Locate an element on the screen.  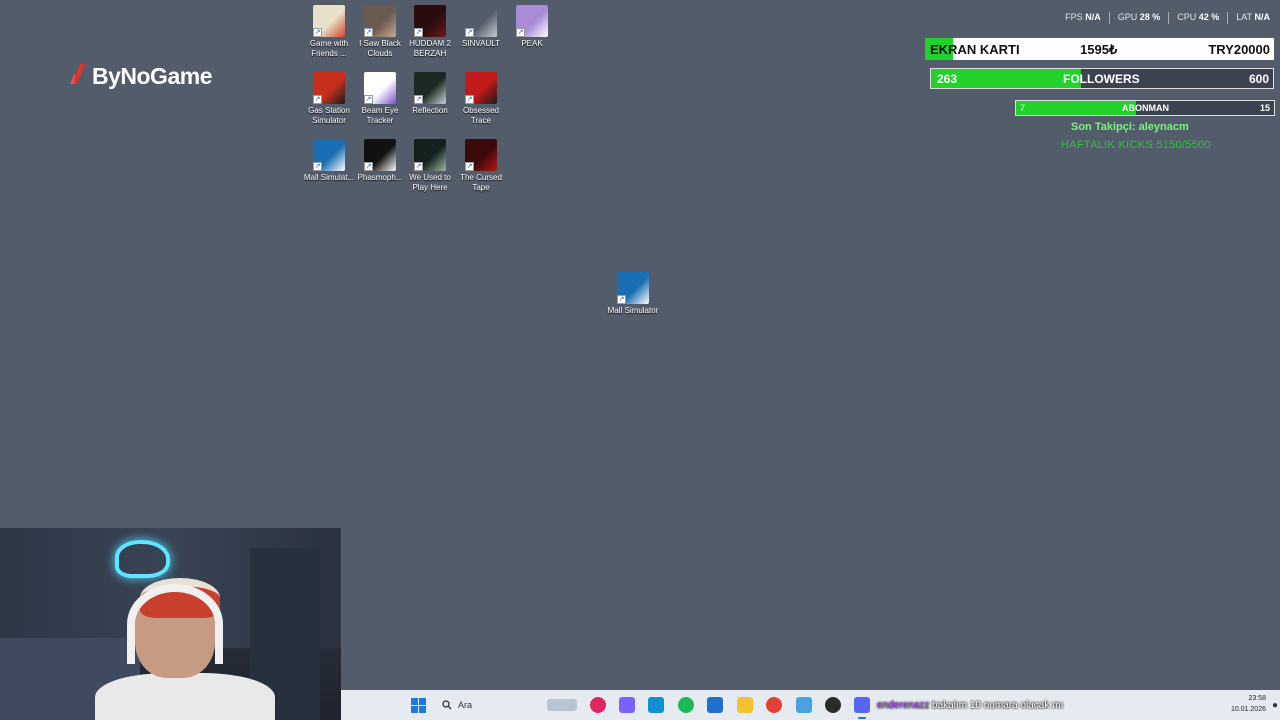
abonman-current: 7 is located at coordinates (1023, 108).